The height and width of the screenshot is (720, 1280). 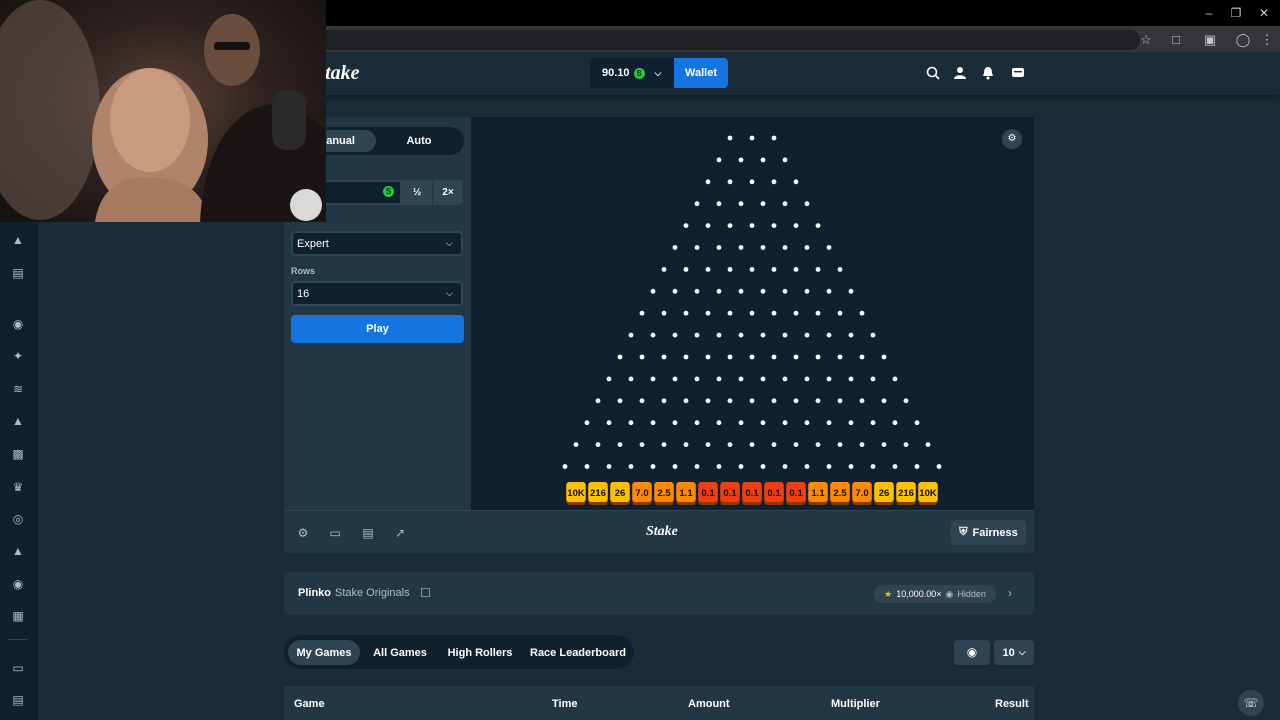 I want to click on fairness-label: Fairness, so click(x=995, y=532).